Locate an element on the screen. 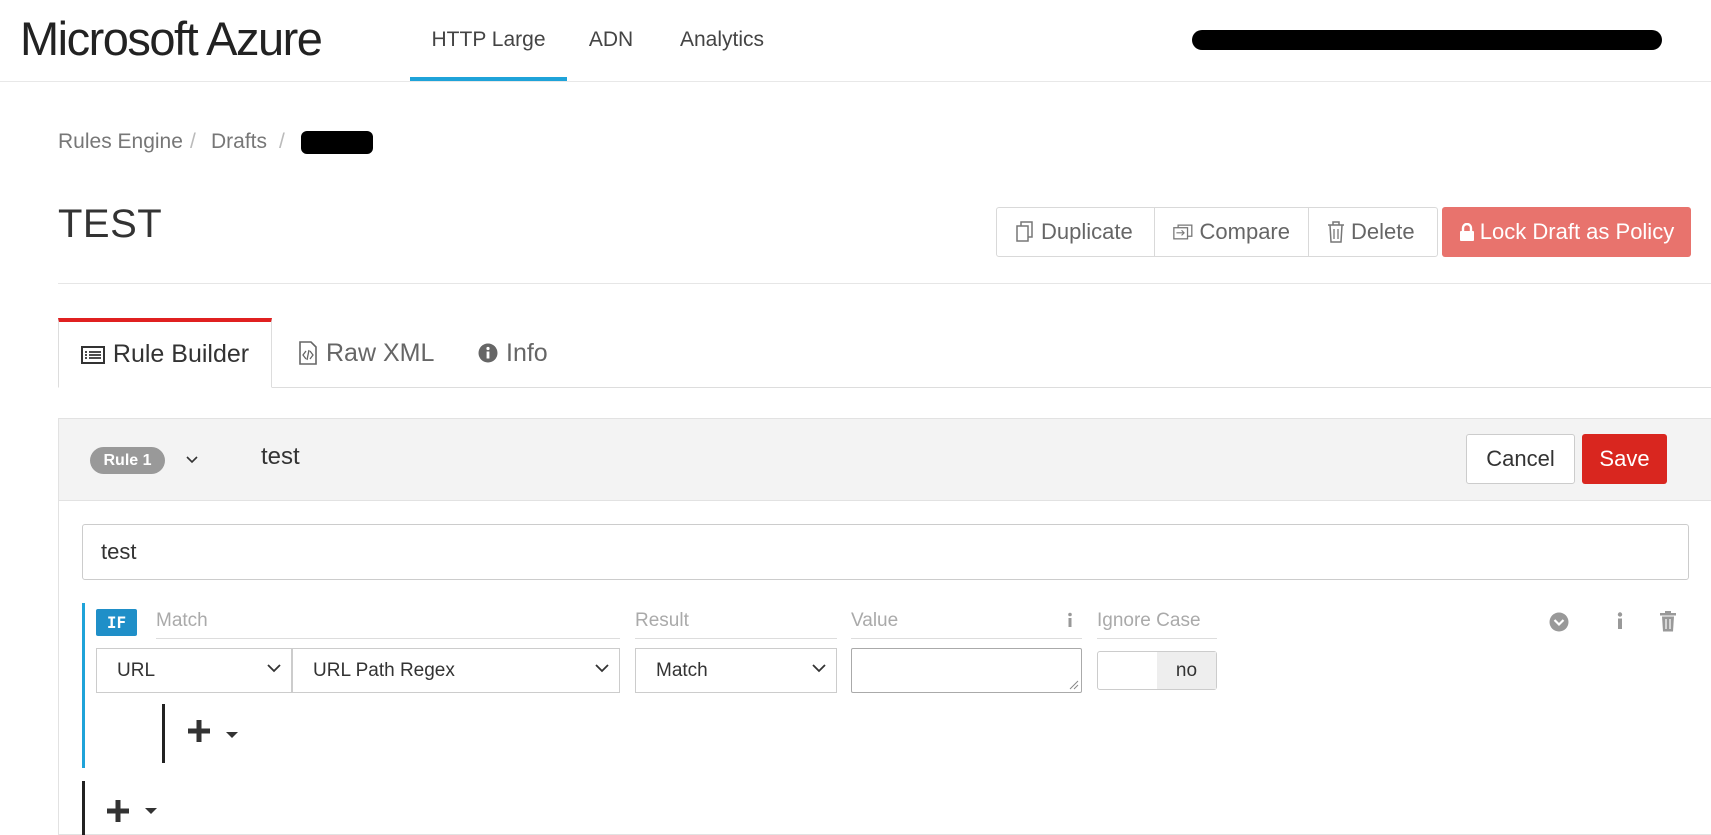 Image resolution: width=1711 pixels, height=835 pixels. match-label: Match is located at coordinates (388, 624).